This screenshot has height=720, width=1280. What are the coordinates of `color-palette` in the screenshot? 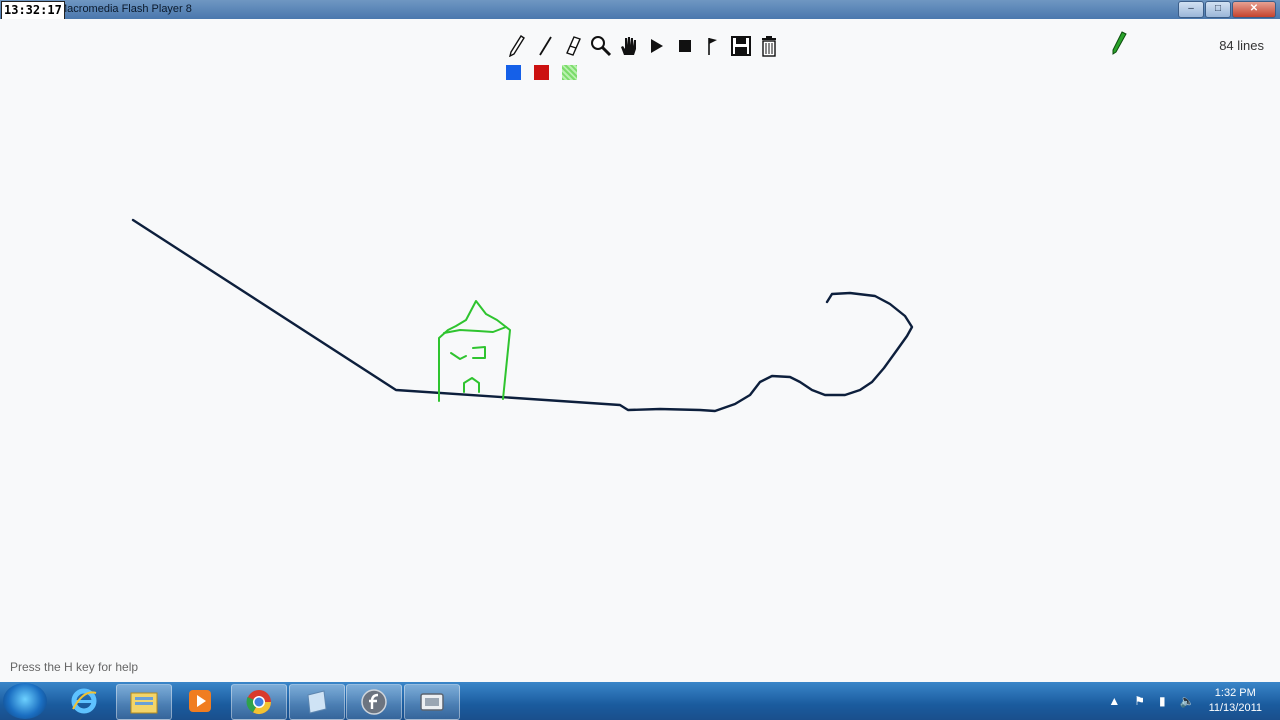 It's located at (548, 72).